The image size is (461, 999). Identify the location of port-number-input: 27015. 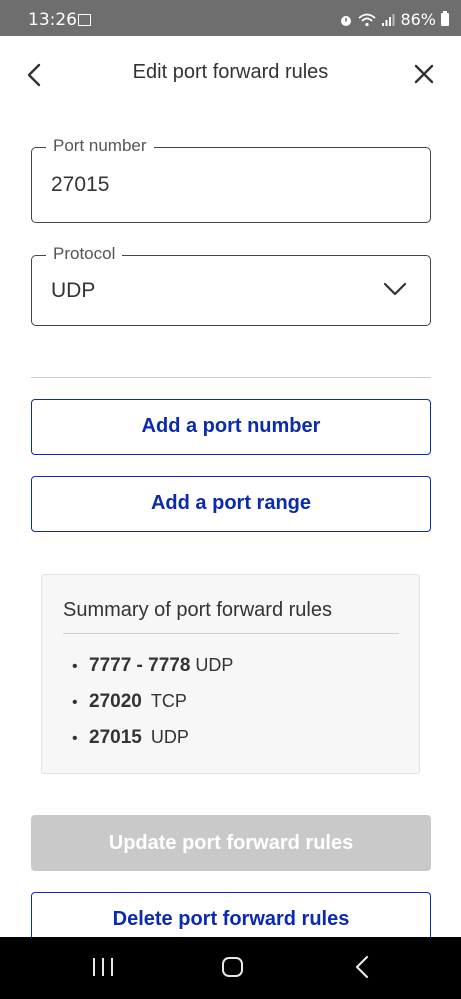
(80, 185).